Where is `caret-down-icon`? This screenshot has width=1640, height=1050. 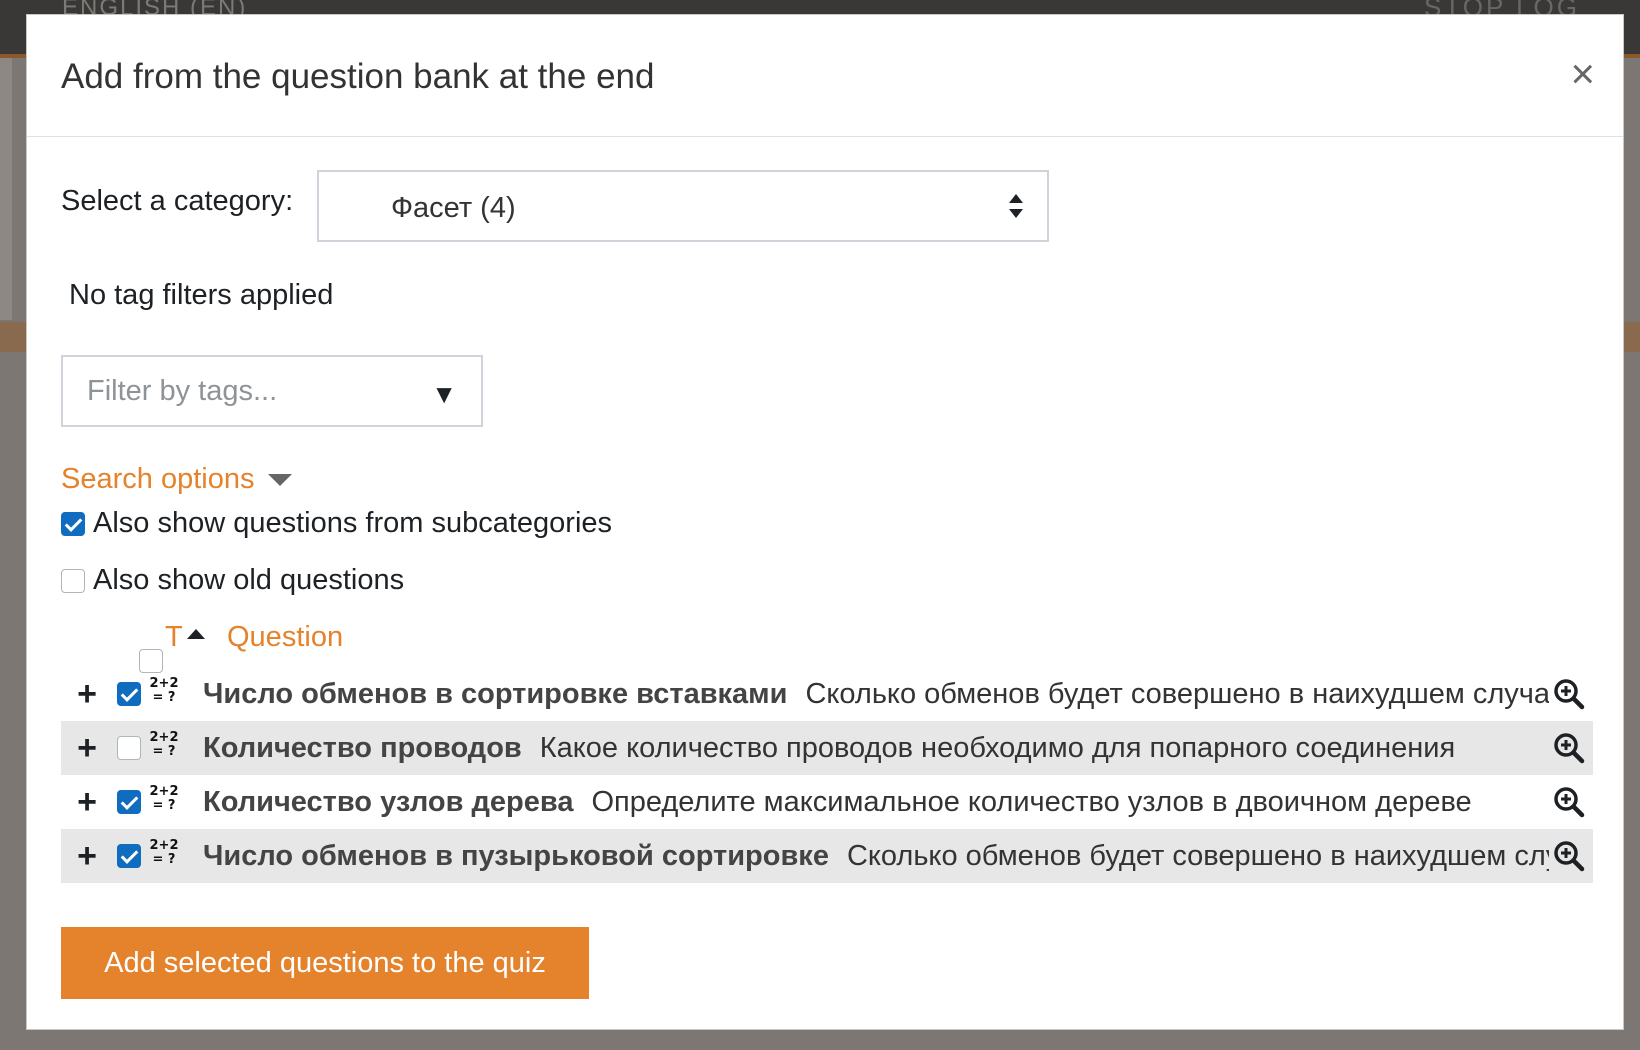
caret-down-icon is located at coordinates (280, 480).